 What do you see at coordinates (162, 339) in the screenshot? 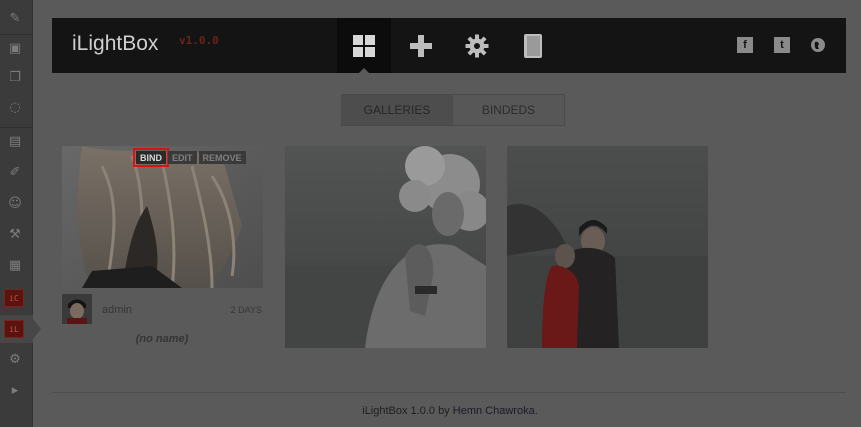
I see `gallery-name: (no name)` at bounding box center [162, 339].